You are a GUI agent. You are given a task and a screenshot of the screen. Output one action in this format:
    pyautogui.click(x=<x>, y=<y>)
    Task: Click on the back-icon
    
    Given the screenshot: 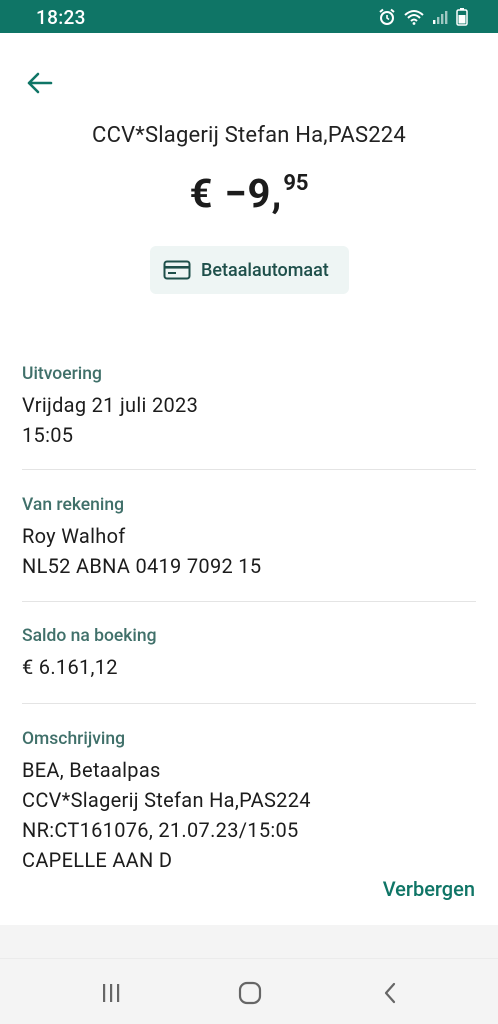 What is the action you would take?
    pyautogui.click(x=390, y=993)
    